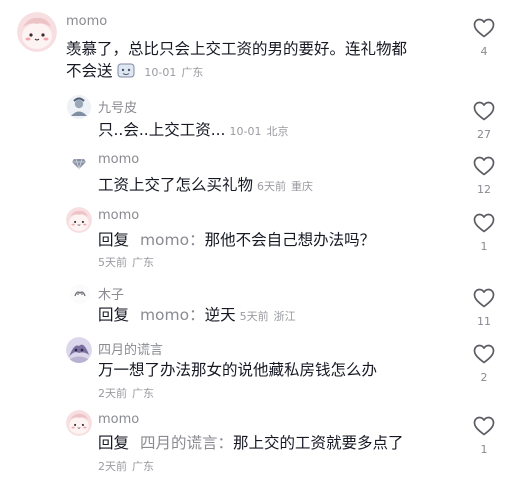 This screenshot has width=512, height=486. Describe the element at coordinates (186, 443) in the screenshot. I see `reply-to-user: 四月的谎言：` at that location.